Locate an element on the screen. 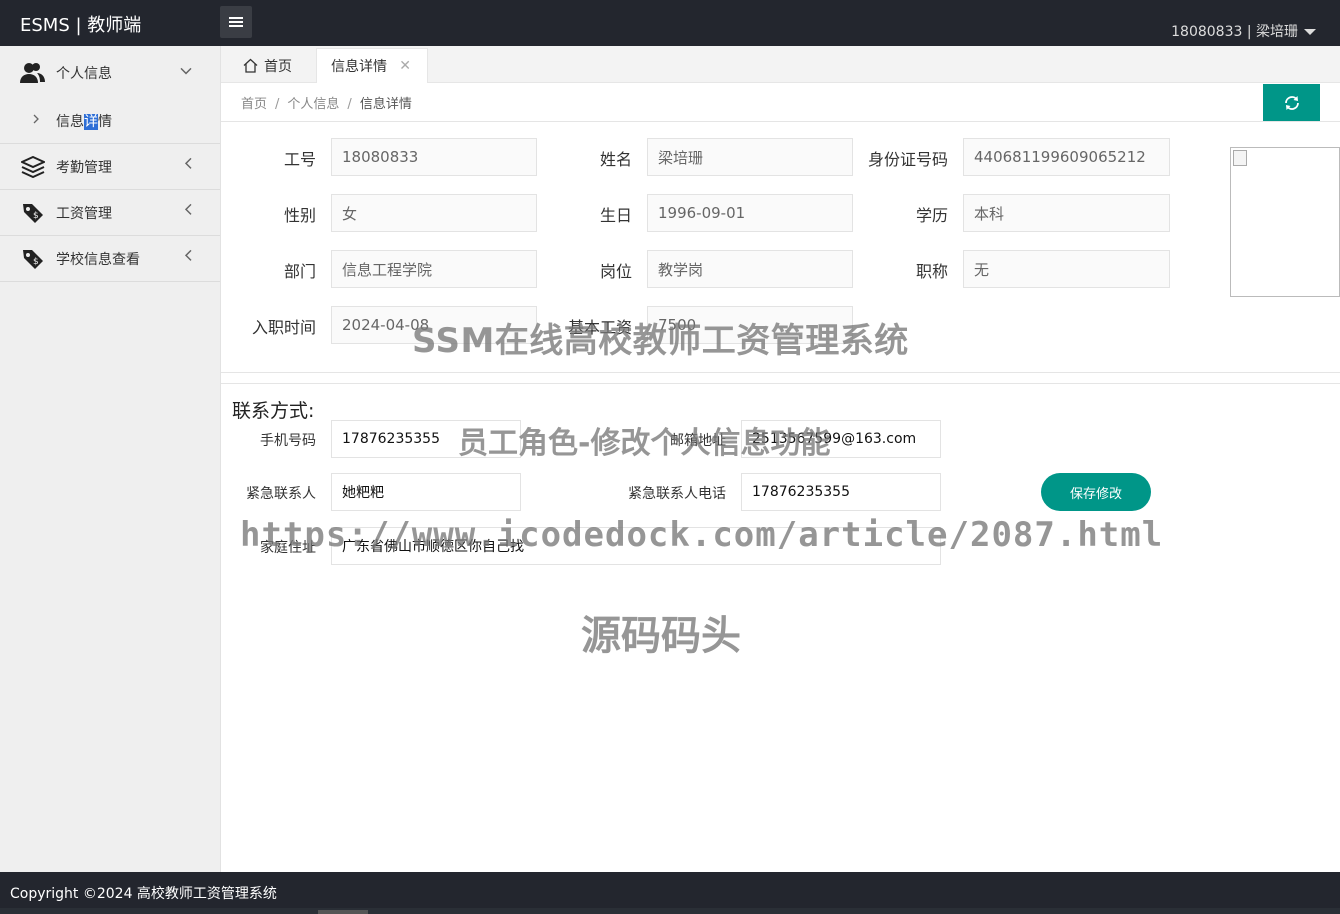  sidebar-subitem-label: 信息详情 is located at coordinates (84, 121).